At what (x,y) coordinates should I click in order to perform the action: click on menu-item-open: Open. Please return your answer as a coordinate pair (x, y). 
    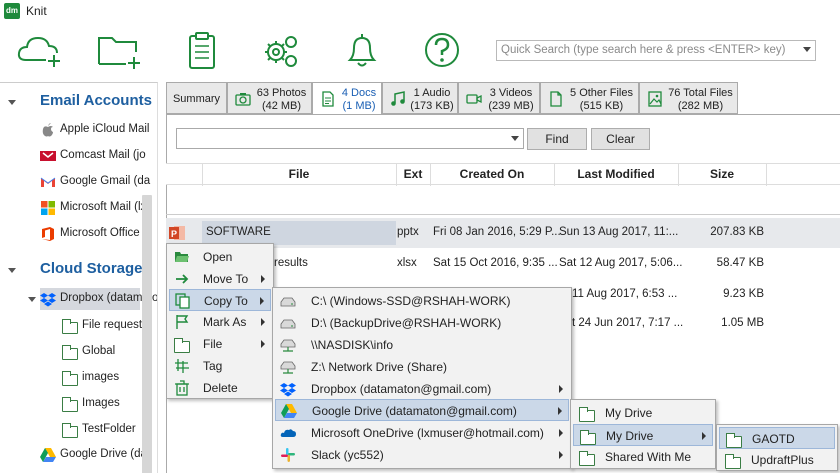
    Looking at the image, I should click on (220, 257).